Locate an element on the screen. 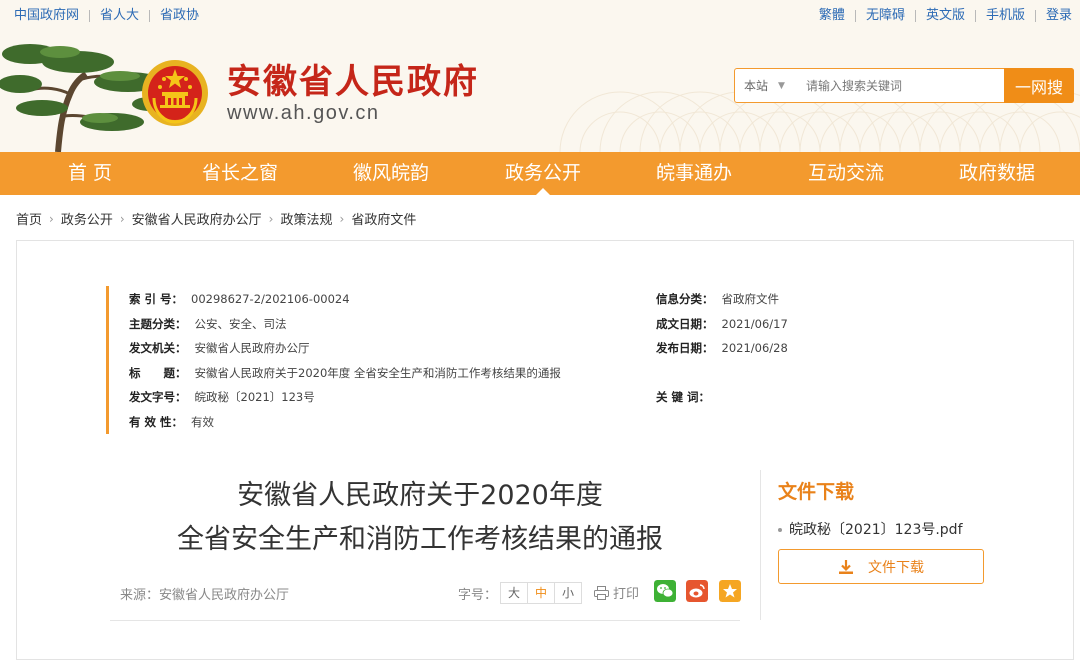  bullet-icon is located at coordinates (780, 530).